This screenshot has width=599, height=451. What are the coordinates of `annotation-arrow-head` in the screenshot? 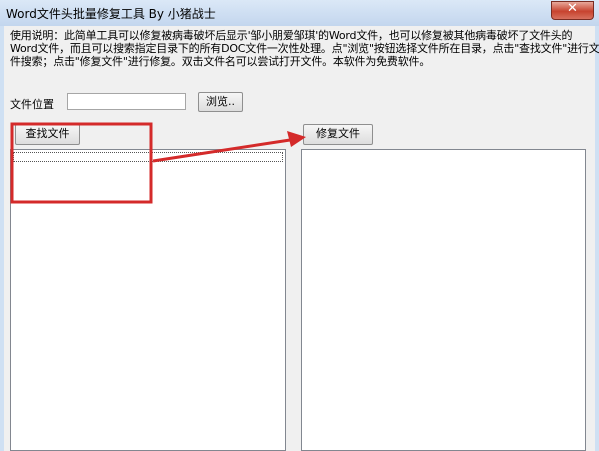 It's located at (296, 139).